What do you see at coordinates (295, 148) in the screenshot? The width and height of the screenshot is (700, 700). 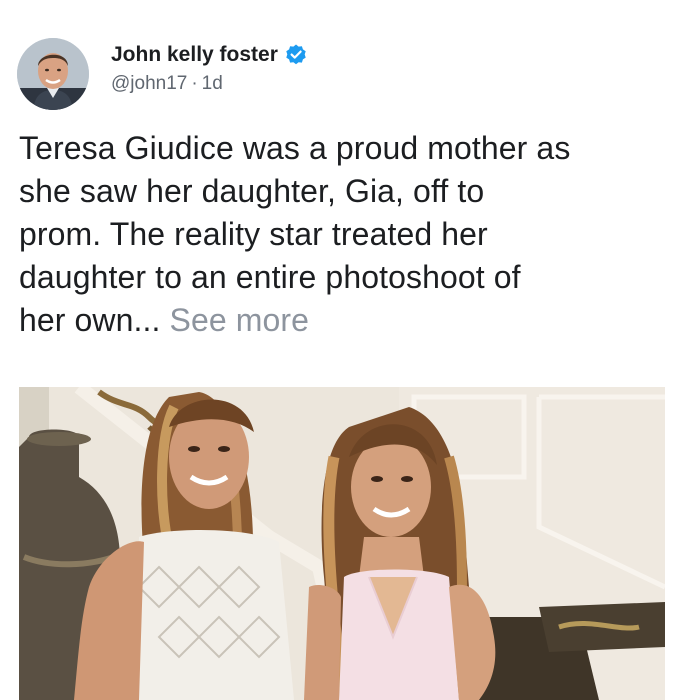 I see `post-text-line: Teresa Giudice was a proud mother as` at bounding box center [295, 148].